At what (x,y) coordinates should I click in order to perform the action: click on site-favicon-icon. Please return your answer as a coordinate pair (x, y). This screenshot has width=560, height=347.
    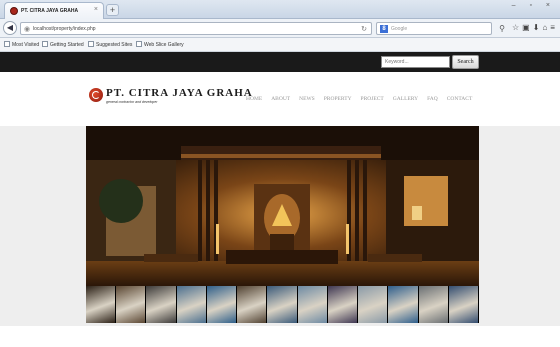
    Looking at the image, I should click on (14, 11).